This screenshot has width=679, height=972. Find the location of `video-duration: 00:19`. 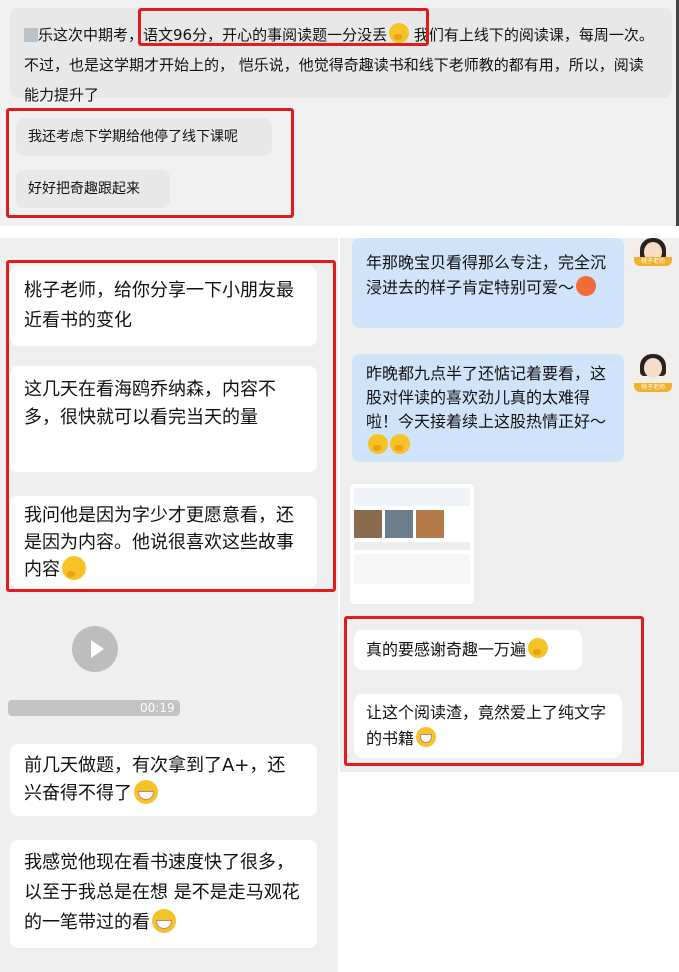

video-duration: 00:19 is located at coordinates (157, 708).